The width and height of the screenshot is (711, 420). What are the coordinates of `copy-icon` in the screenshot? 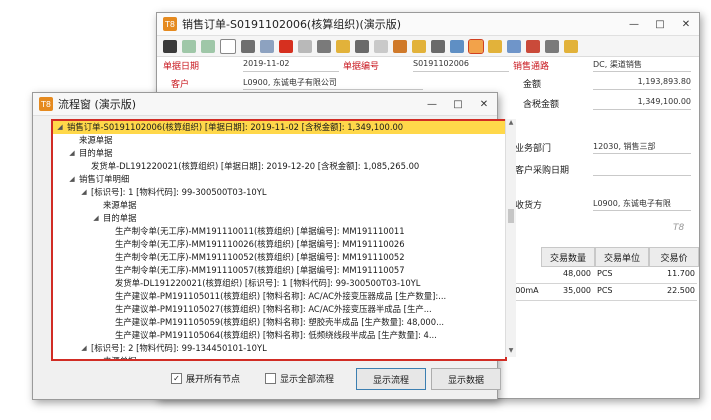 It's located at (305, 46).